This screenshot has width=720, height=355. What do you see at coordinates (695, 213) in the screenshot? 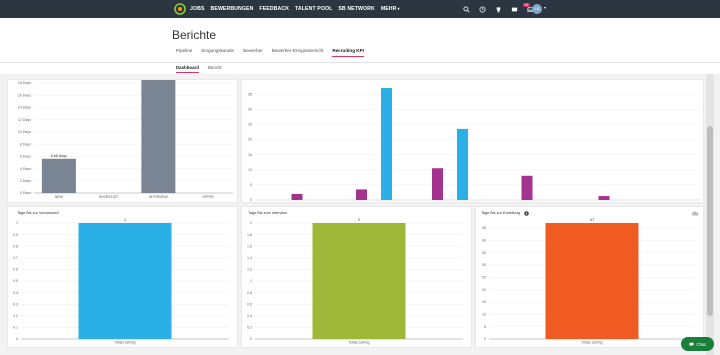
I see `cloud-icon` at bounding box center [695, 213].